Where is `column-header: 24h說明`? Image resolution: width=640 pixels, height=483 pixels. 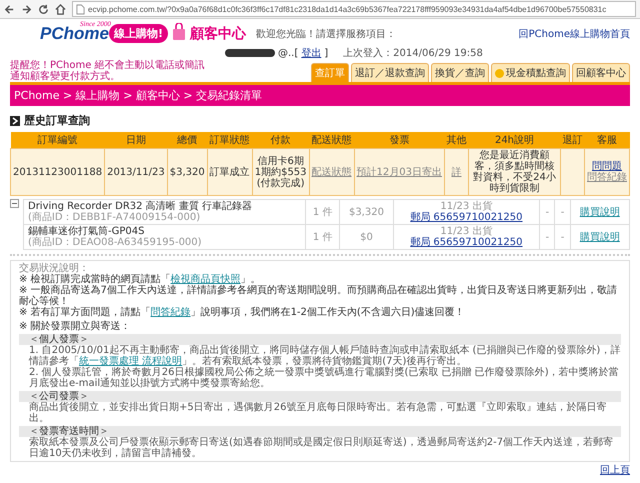 column-header: 24h說明 is located at coordinates (514, 140).